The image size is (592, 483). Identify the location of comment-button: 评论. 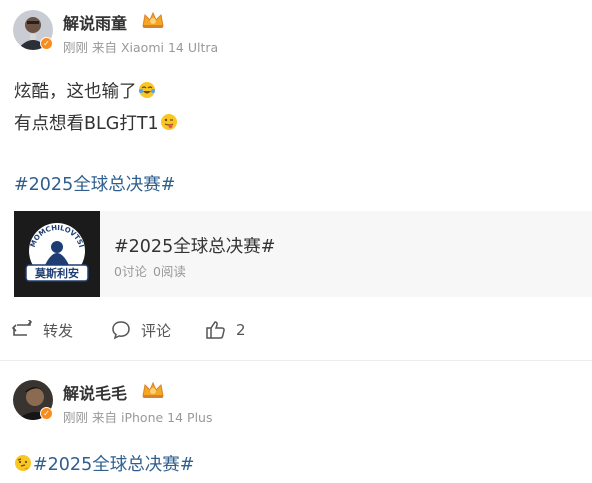
(141, 330).